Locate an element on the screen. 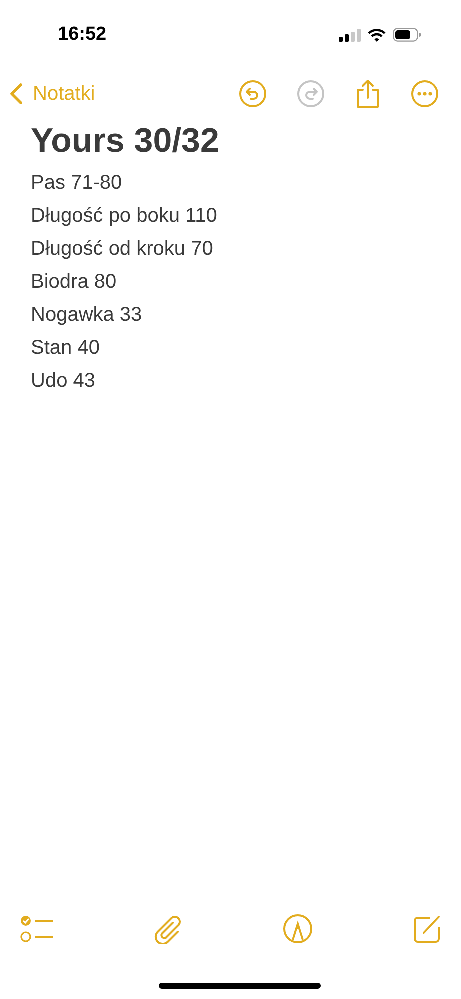  note-line: Stan 40 is located at coordinates (66, 348).